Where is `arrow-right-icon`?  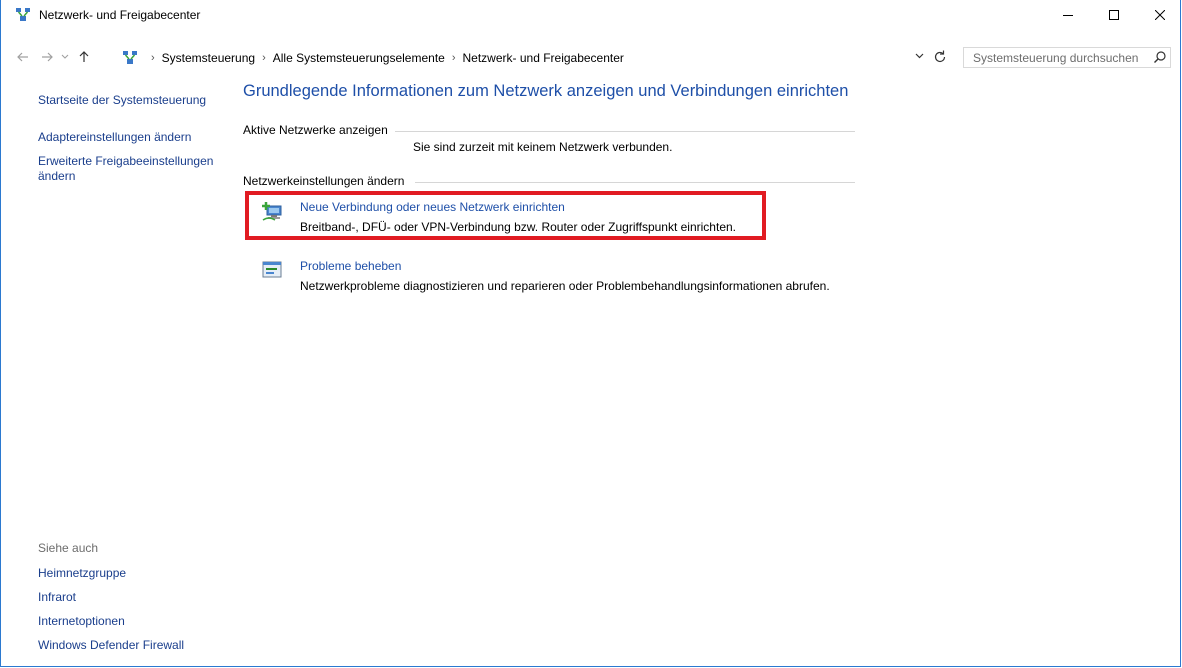 arrow-right-icon is located at coordinates (47, 57).